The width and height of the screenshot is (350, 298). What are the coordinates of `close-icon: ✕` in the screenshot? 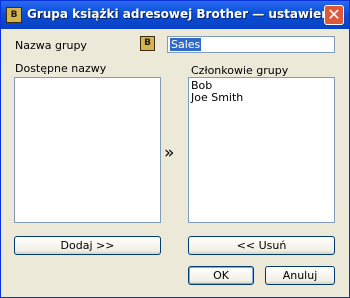 It's located at (334, 14).